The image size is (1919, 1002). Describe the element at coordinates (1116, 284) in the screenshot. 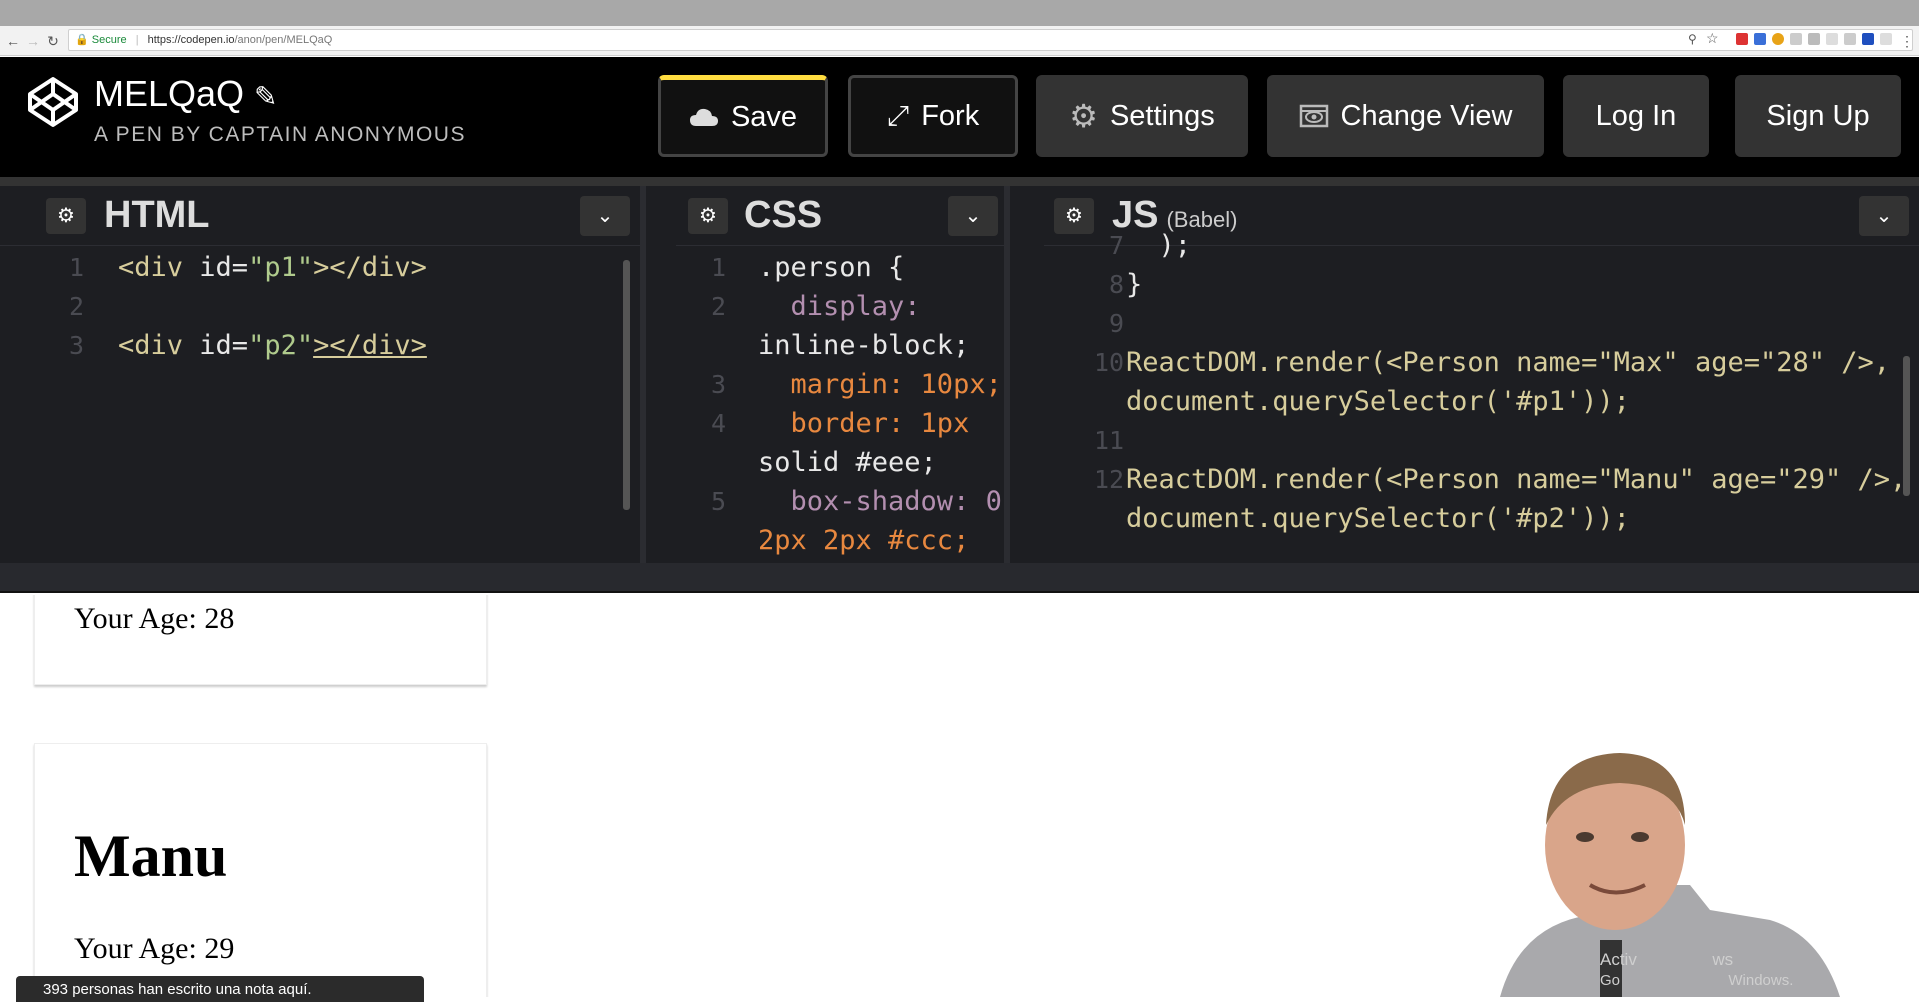

I see `line-number: 8` at that location.